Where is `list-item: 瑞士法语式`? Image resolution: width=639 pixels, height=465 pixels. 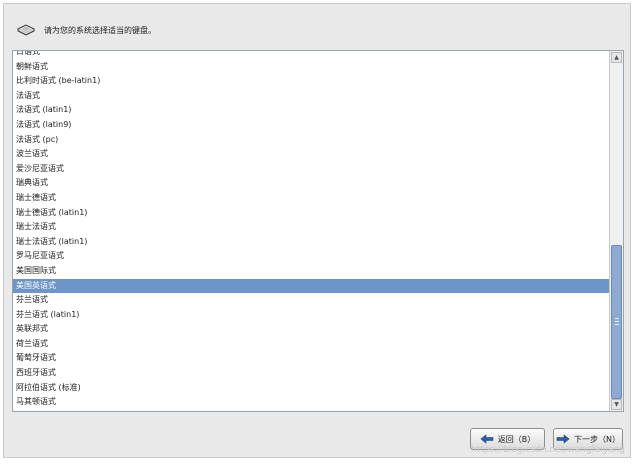
list-item: 瑞士法语式 is located at coordinates (311, 227).